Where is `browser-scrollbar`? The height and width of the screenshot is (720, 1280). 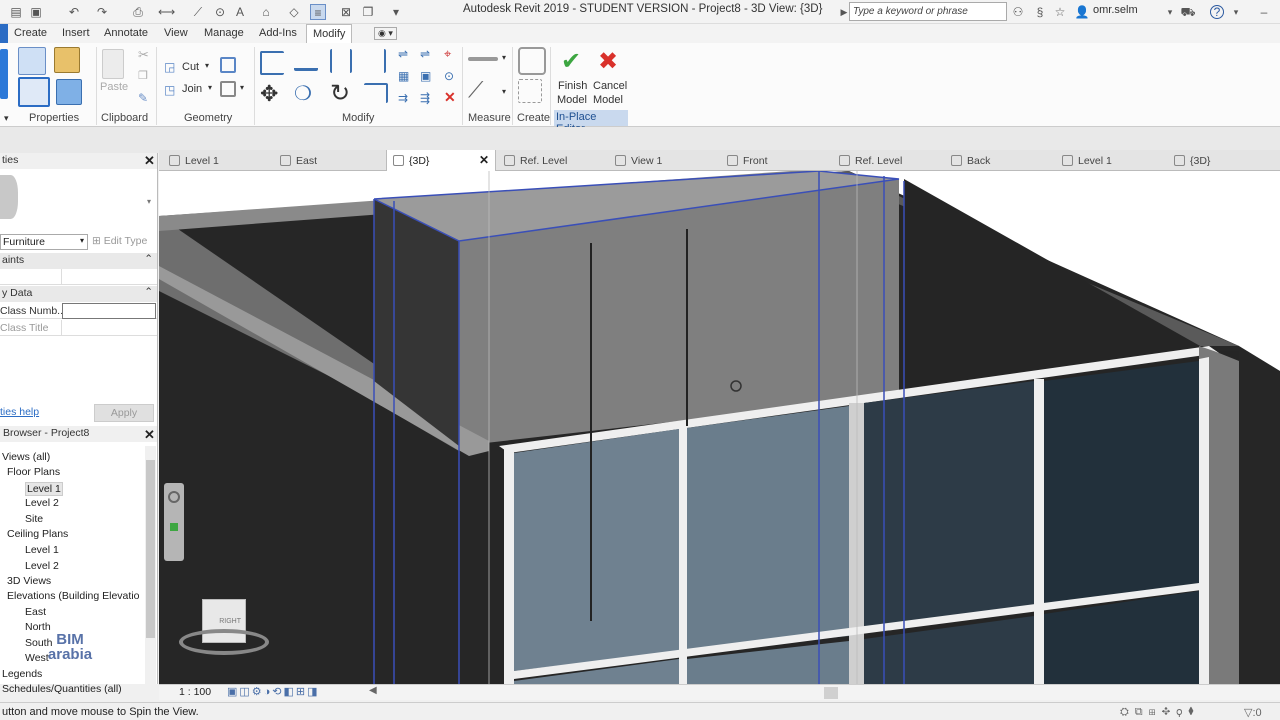
browser-scrollbar is located at coordinates (150, 565).